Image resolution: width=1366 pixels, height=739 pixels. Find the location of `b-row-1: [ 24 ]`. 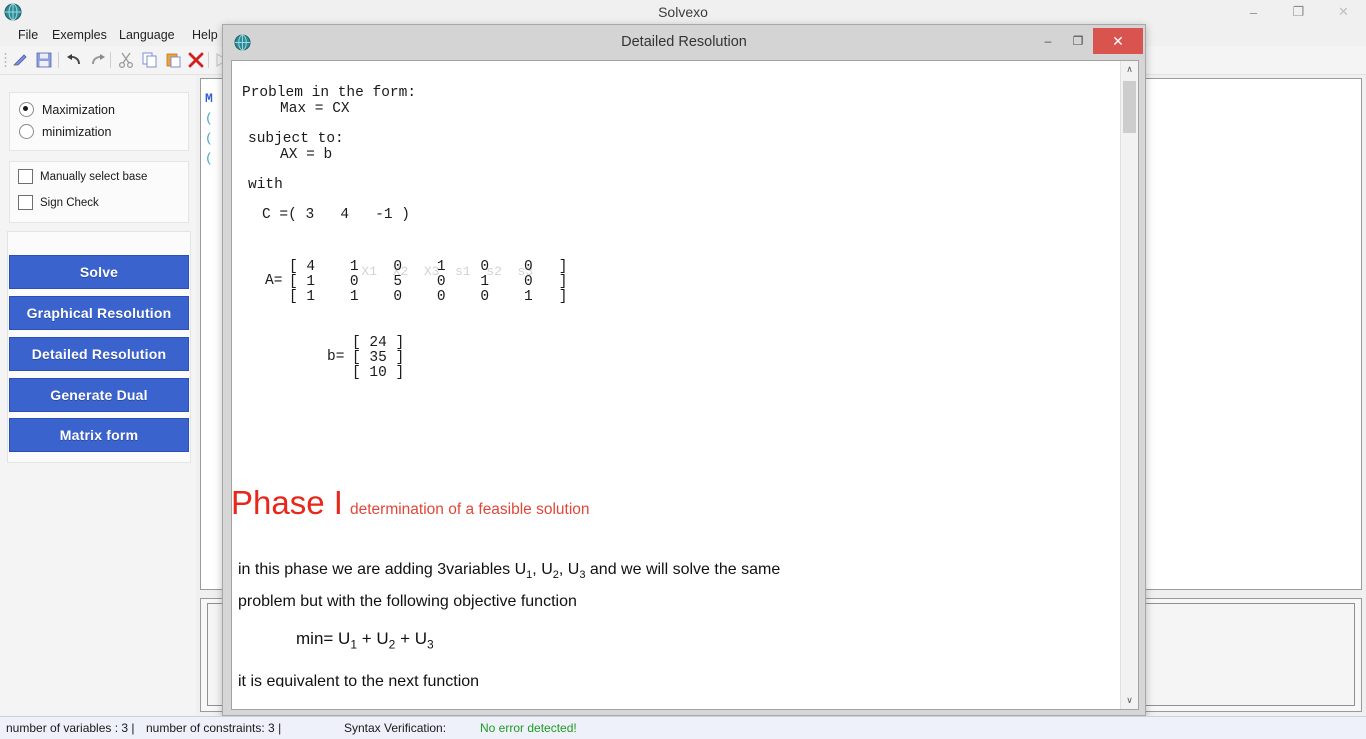

b-row-1: [ 24 ] is located at coordinates (378, 343).